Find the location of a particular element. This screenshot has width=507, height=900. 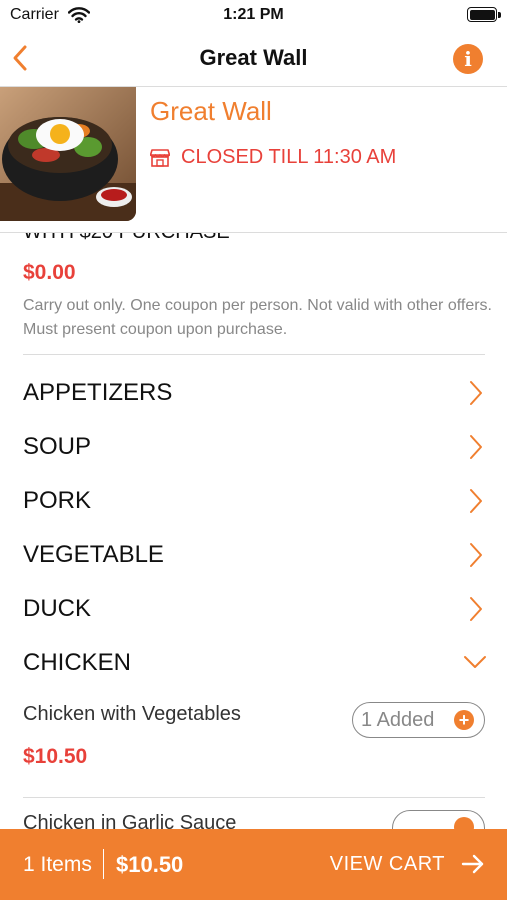

cart-total: $10.50 is located at coordinates (150, 864).